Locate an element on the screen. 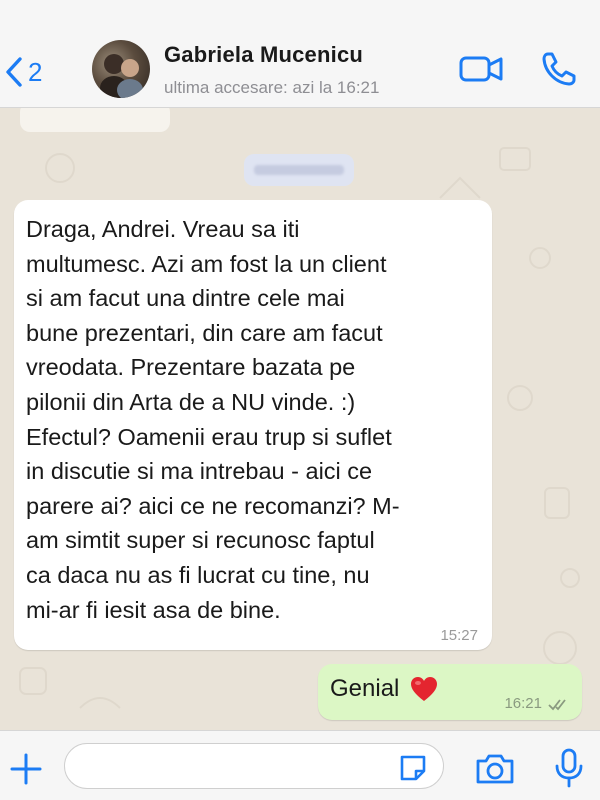 The height and width of the screenshot is (800, 600). message-body: Genial is located at coordinates (365, 688).